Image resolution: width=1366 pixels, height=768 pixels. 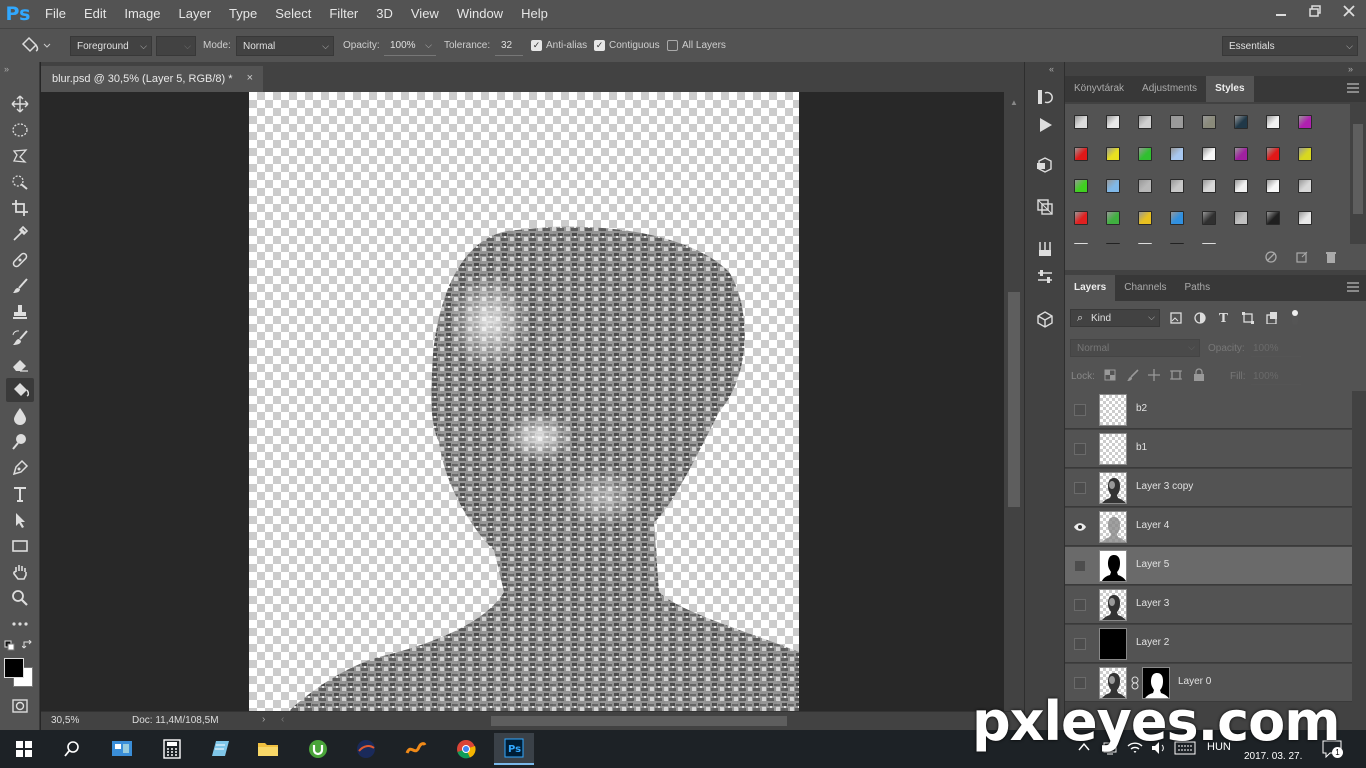 What do you see at coordinates (36, 46) in the screenshot?
I see `tool-preset-picker` at bounding box center [36, 46].